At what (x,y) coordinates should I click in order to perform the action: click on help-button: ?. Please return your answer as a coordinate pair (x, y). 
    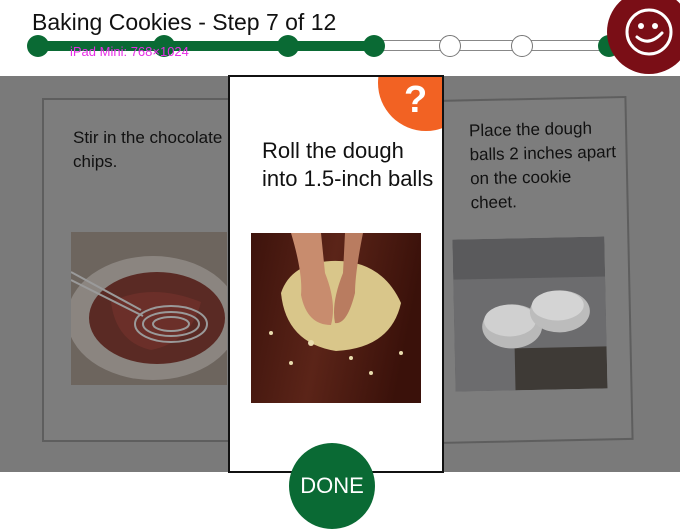
    Looking at the image, I should click on (410, 104).